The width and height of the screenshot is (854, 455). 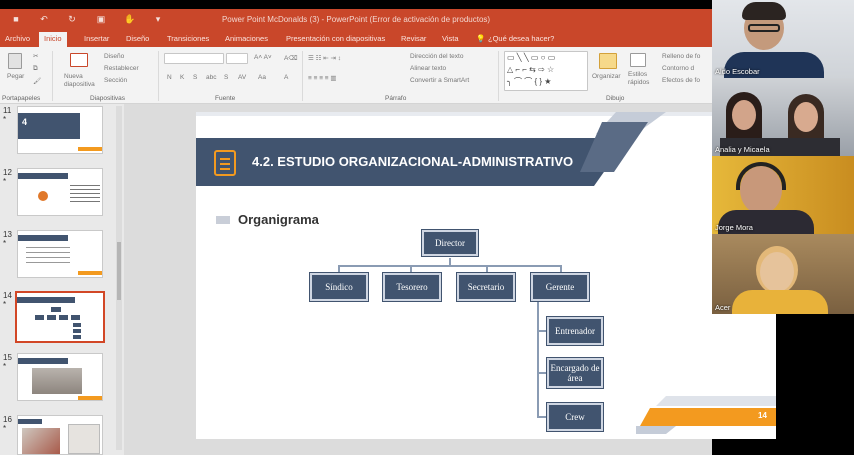 I want to click on clear-format-icon: A⌫, so click(x=291, y=58).